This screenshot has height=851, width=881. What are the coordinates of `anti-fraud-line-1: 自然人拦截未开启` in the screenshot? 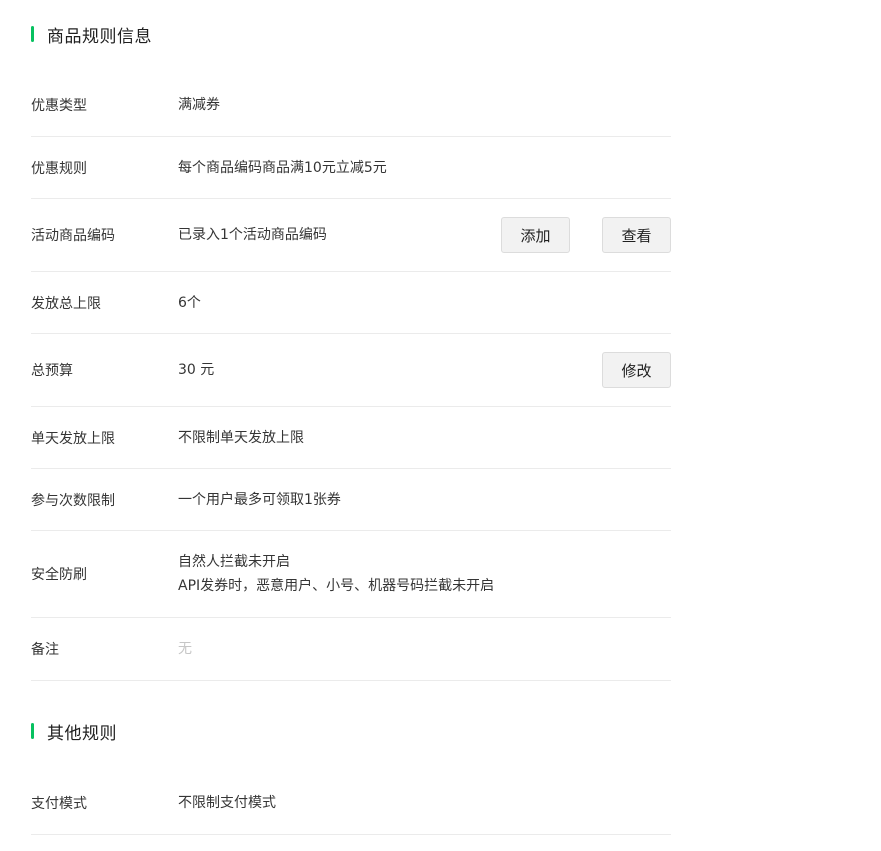 It's located at (234, 562).